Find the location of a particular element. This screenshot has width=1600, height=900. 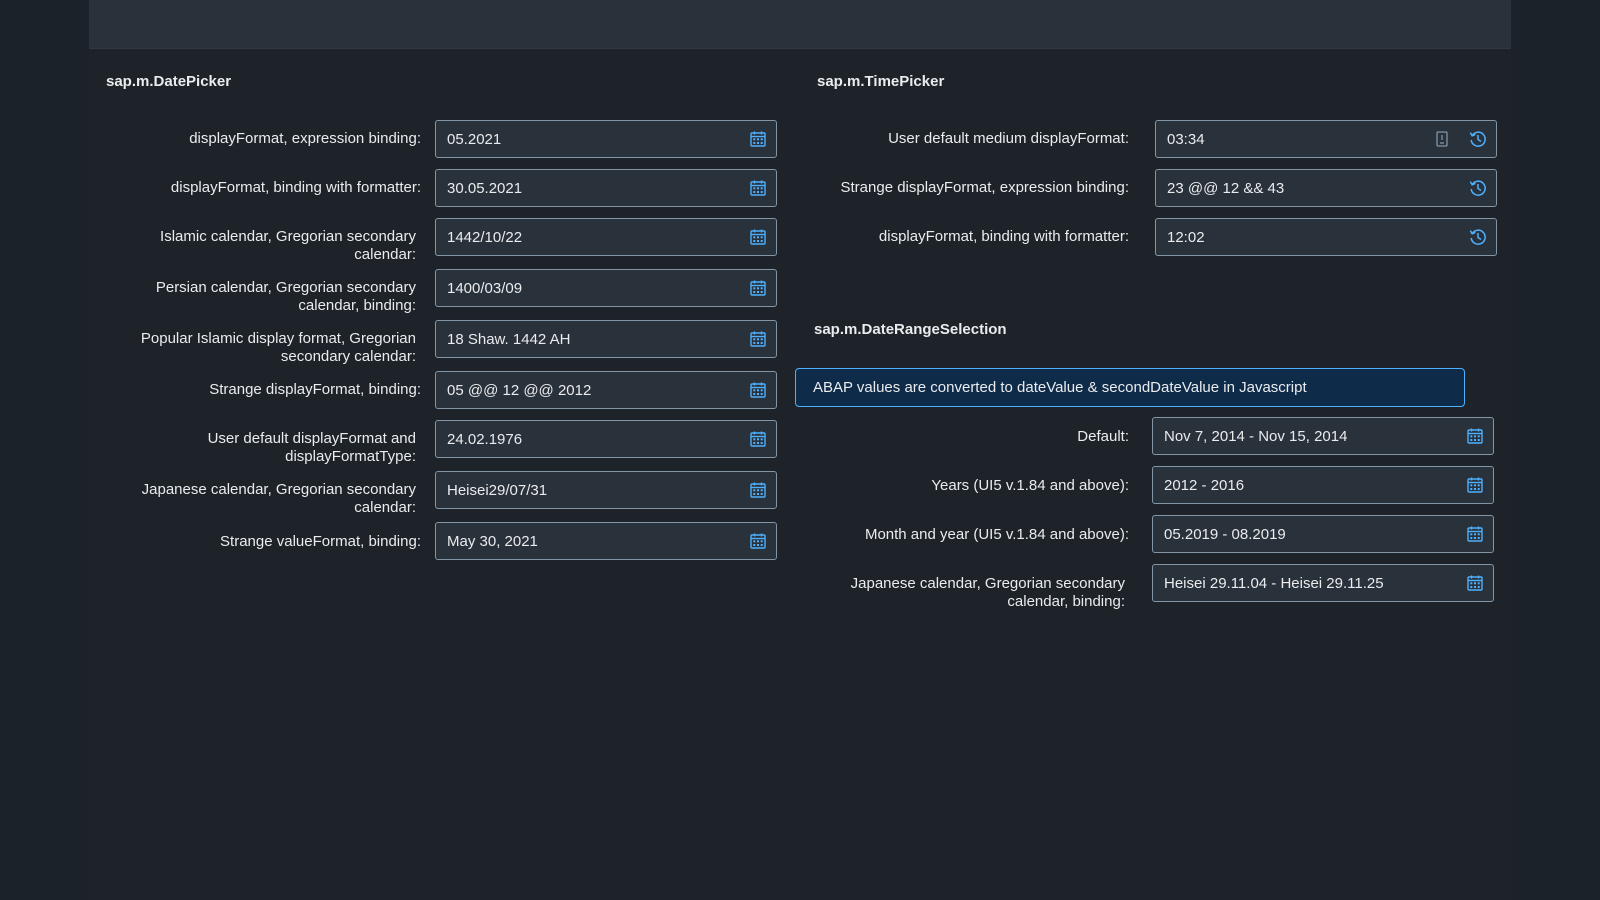

daterange-label-1: Years (UI5 v.1.84 and above): is located at coordinates (1030, 485).